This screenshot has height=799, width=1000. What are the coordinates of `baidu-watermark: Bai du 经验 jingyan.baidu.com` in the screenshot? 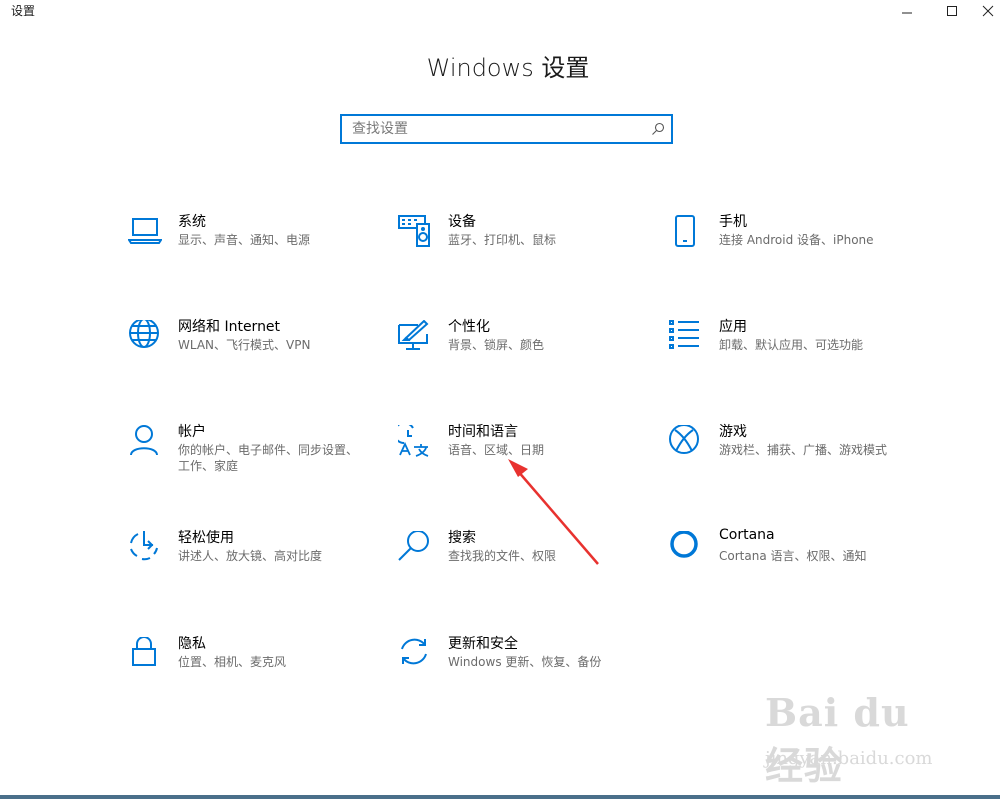 It's located at (860, 739).